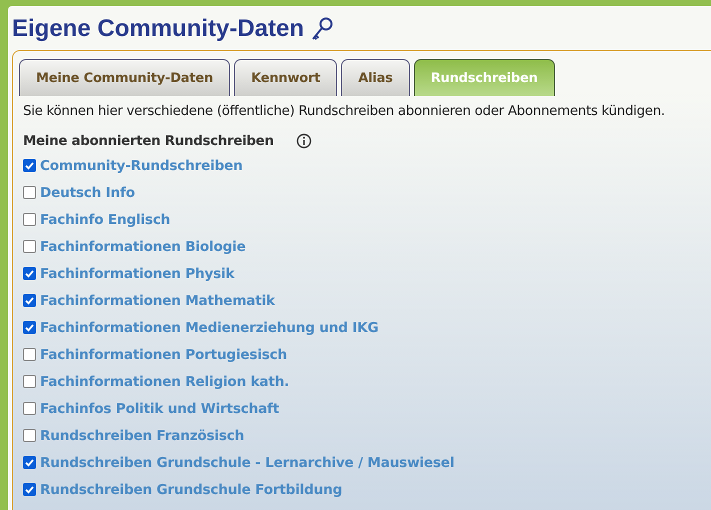 Image resolution: width=711 pixels, height=510 pixels. What do you see at coordinates (157, 300) in the screenshot?
I see `newsletter-link: Fachinformationen Mathematik` at bounding box center [157, 300].